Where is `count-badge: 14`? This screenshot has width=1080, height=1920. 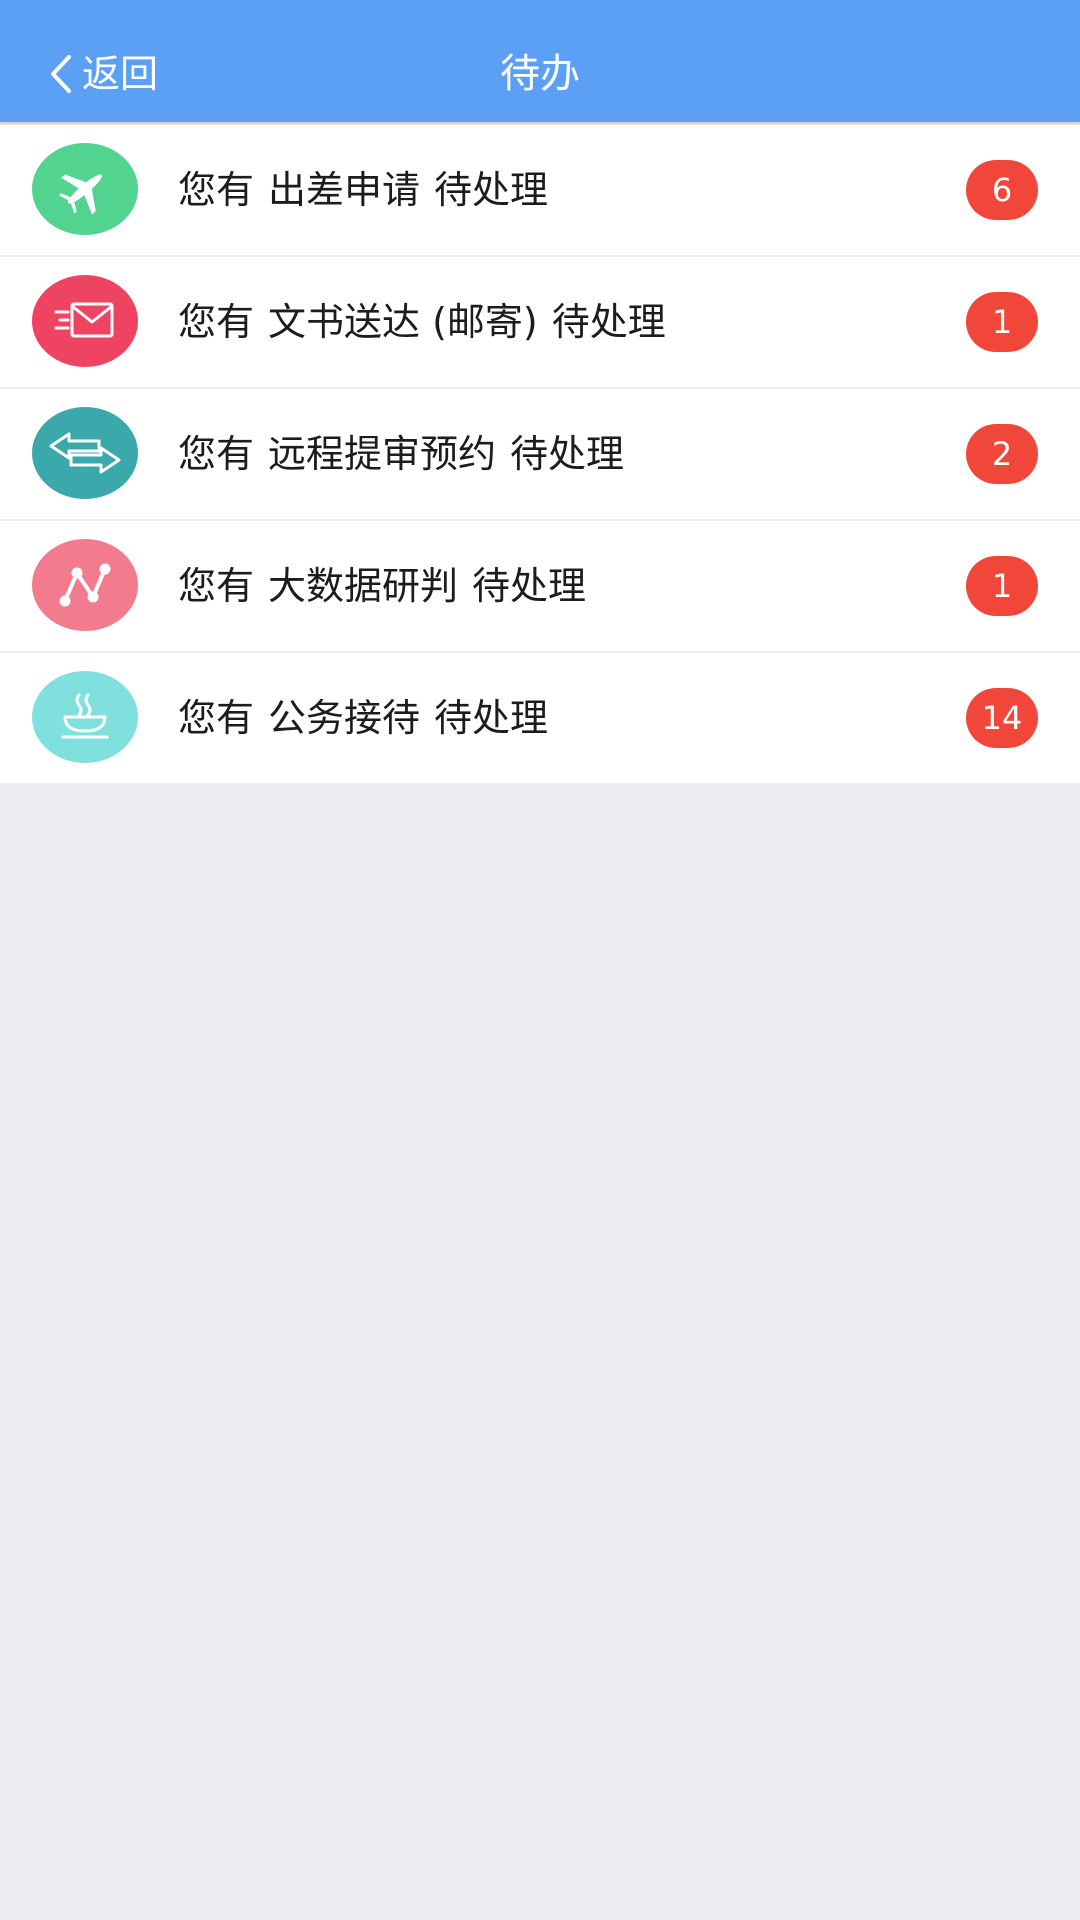 count-badge: 14 is located at coordinates (1002, 718).